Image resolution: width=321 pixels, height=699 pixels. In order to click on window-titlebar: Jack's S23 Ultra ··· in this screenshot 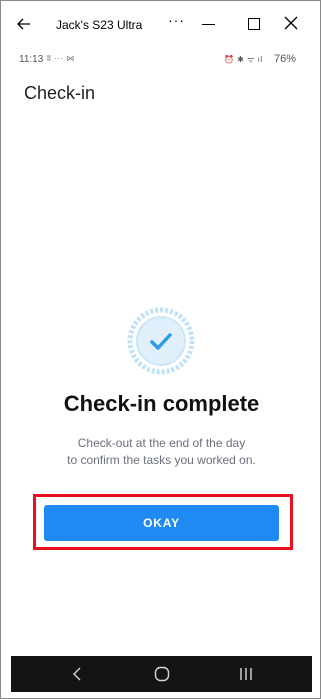, I will do `click(160, 25)`.